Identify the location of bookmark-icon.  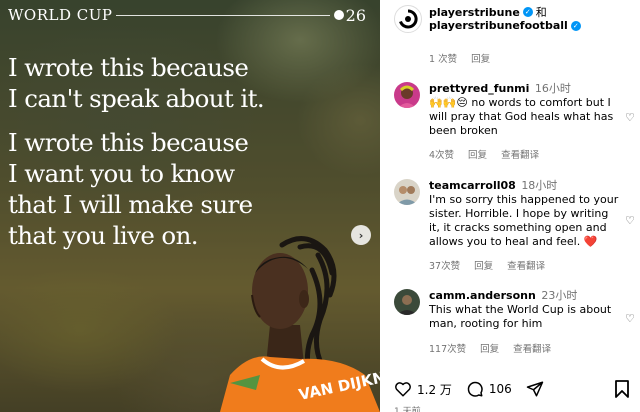
(622, 389).